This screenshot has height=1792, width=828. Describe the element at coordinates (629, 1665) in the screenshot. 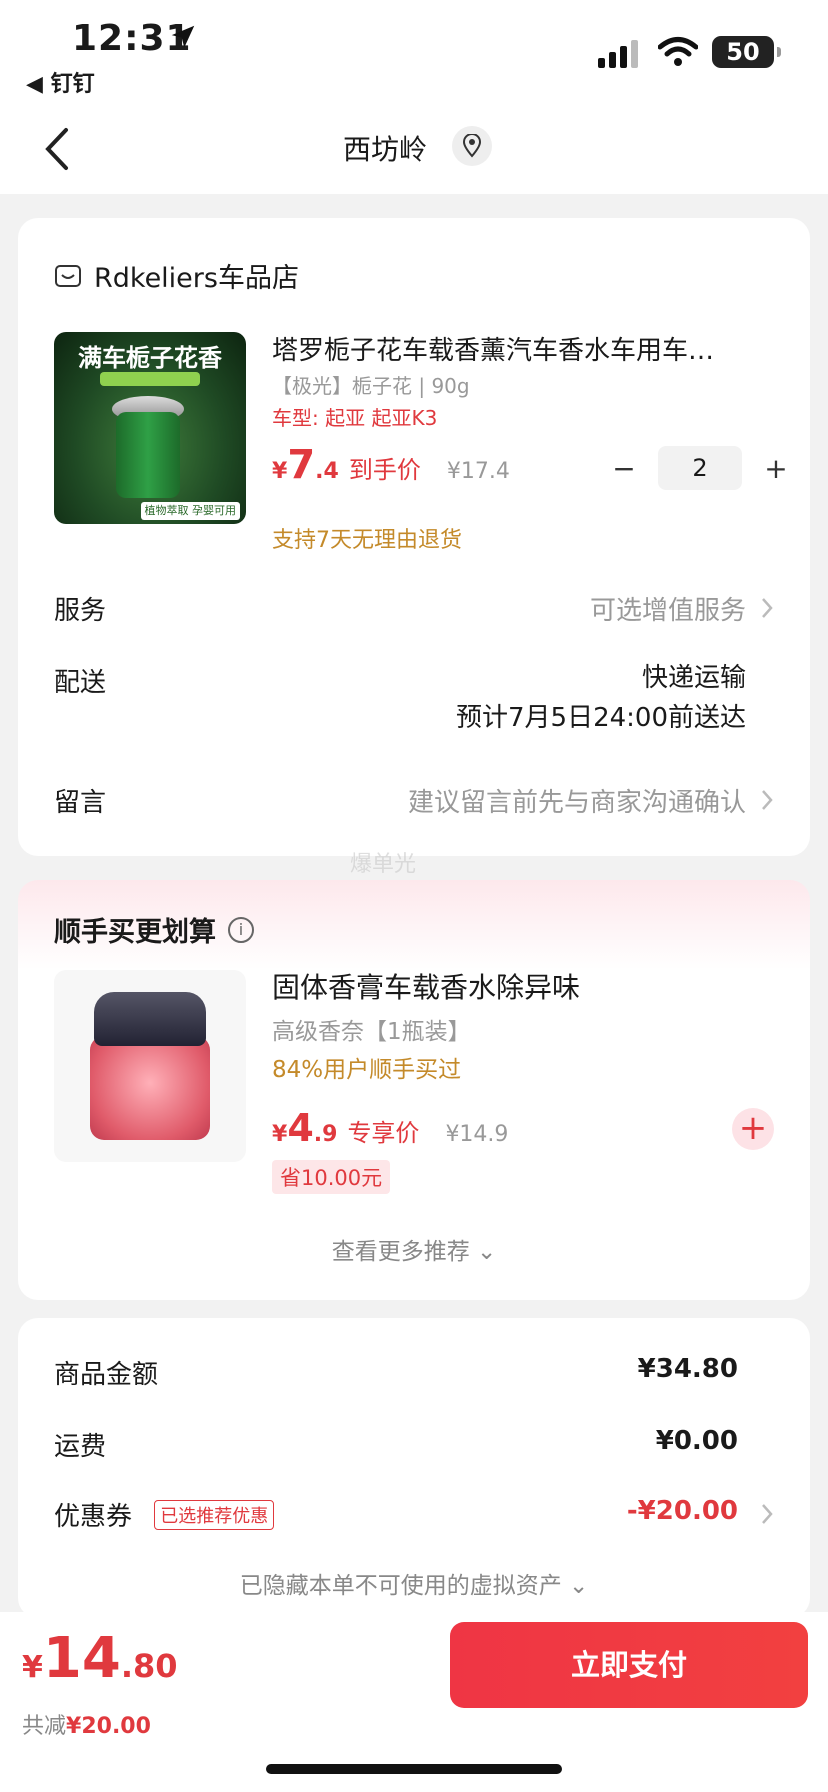

I see `pay-now-button: 立即支付` at that location.